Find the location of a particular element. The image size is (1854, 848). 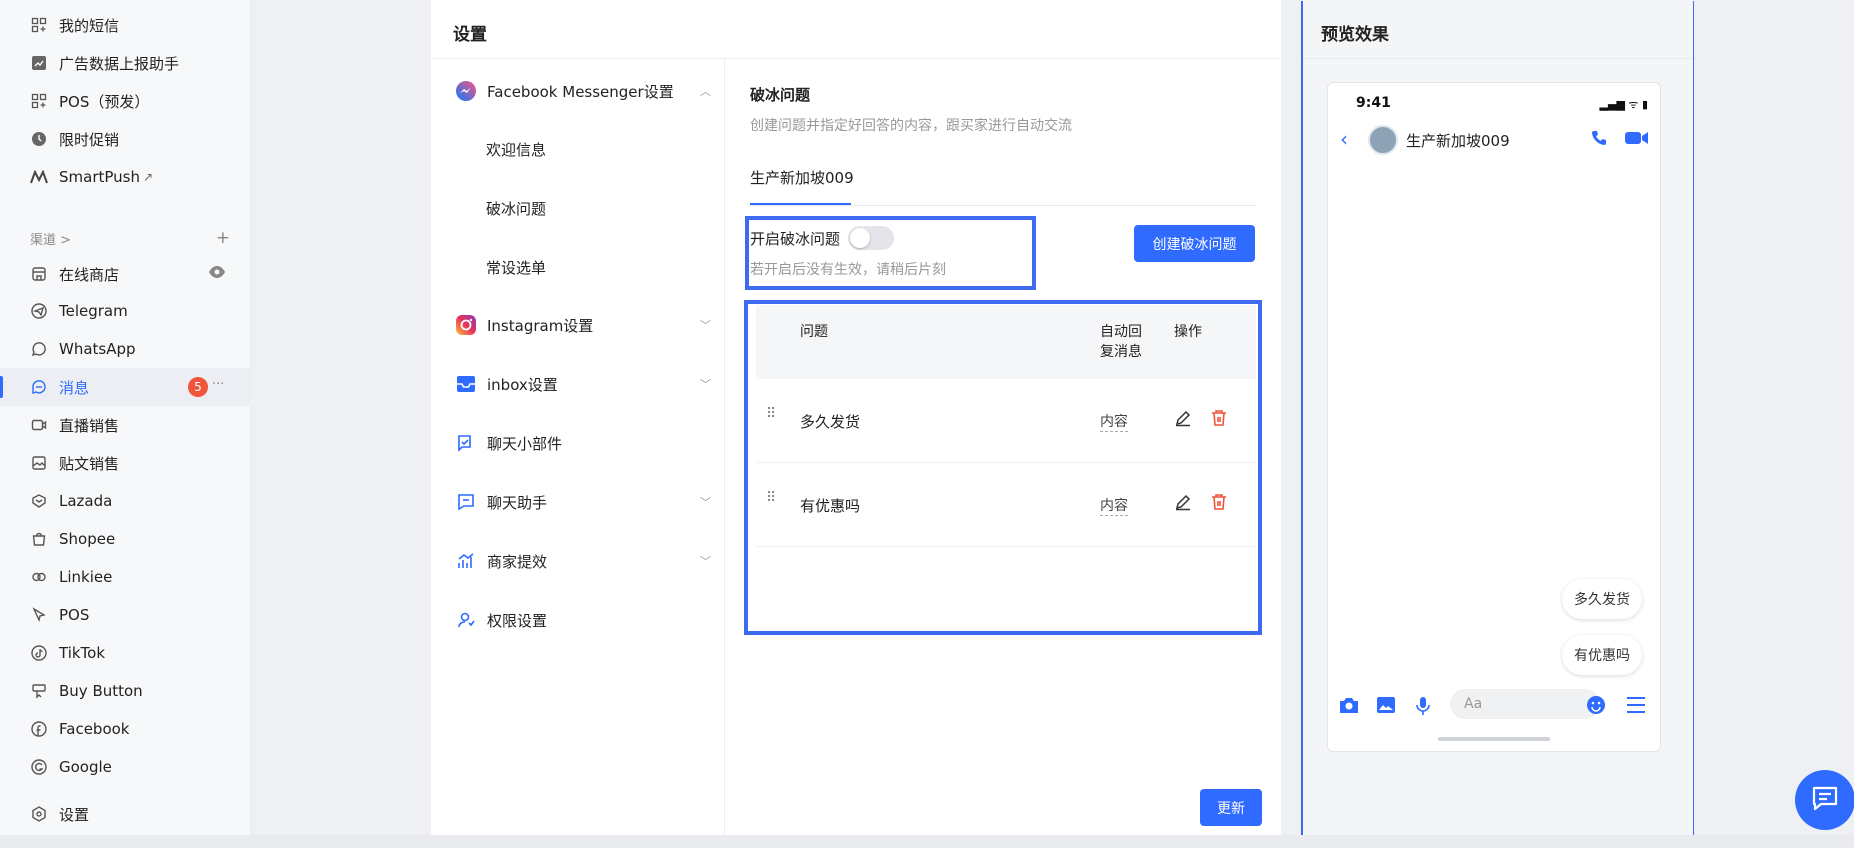

link-icon is located at coordinates (39, 577).